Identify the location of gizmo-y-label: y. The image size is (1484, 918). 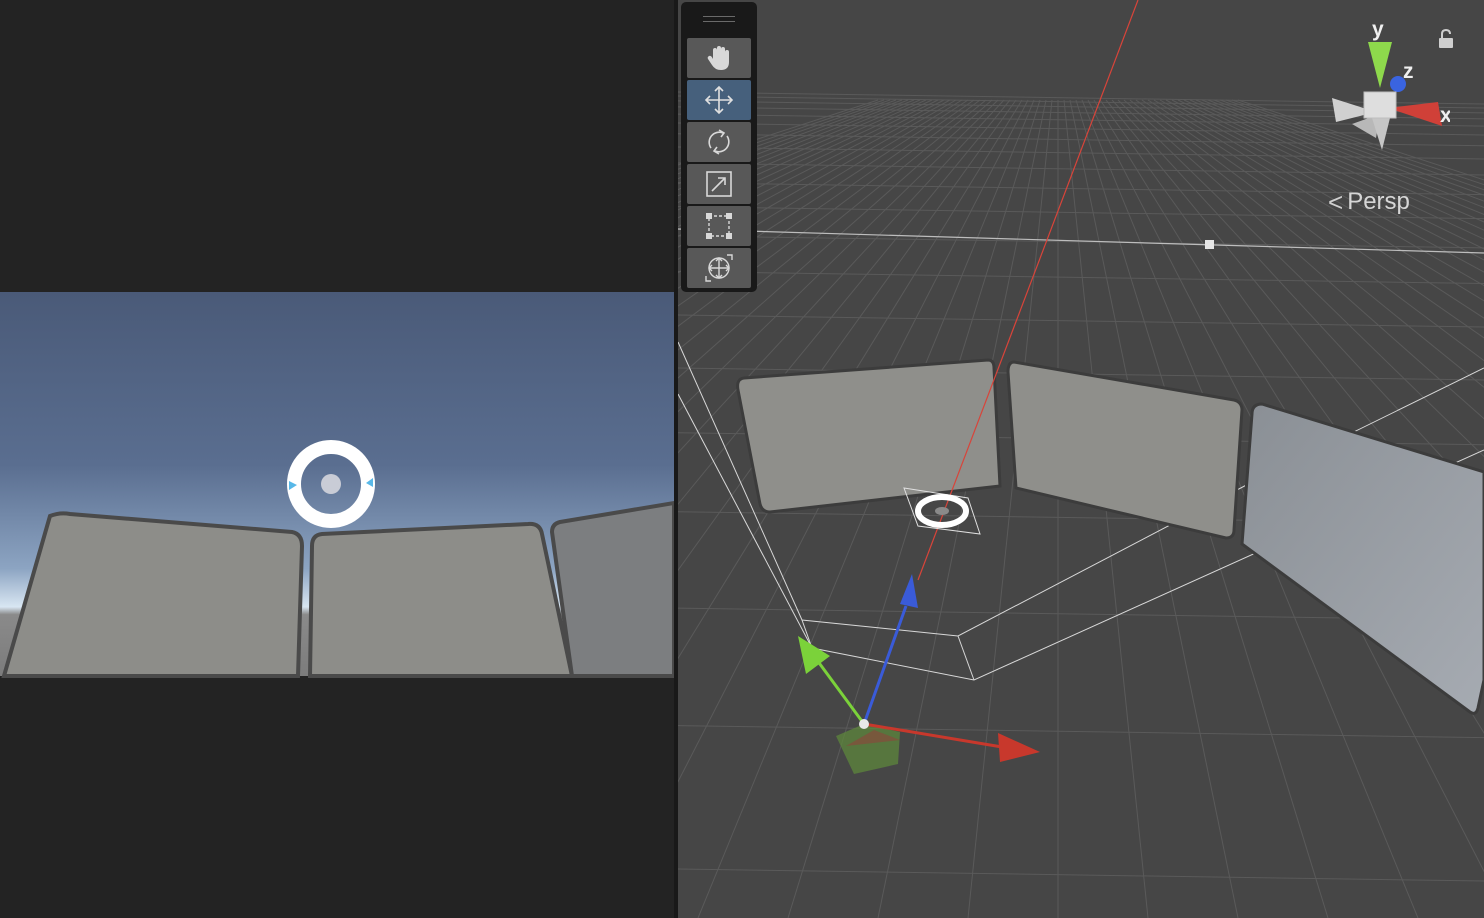
(1378, 29).